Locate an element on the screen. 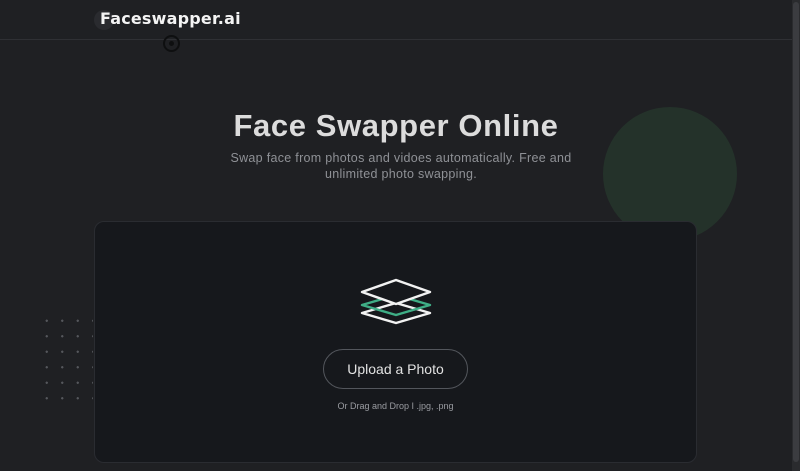 This screenshot has width=800, height=471. drag-drop-hint: Or Drag and Drop I .jpg, .png is located at coordinates (395, 406).